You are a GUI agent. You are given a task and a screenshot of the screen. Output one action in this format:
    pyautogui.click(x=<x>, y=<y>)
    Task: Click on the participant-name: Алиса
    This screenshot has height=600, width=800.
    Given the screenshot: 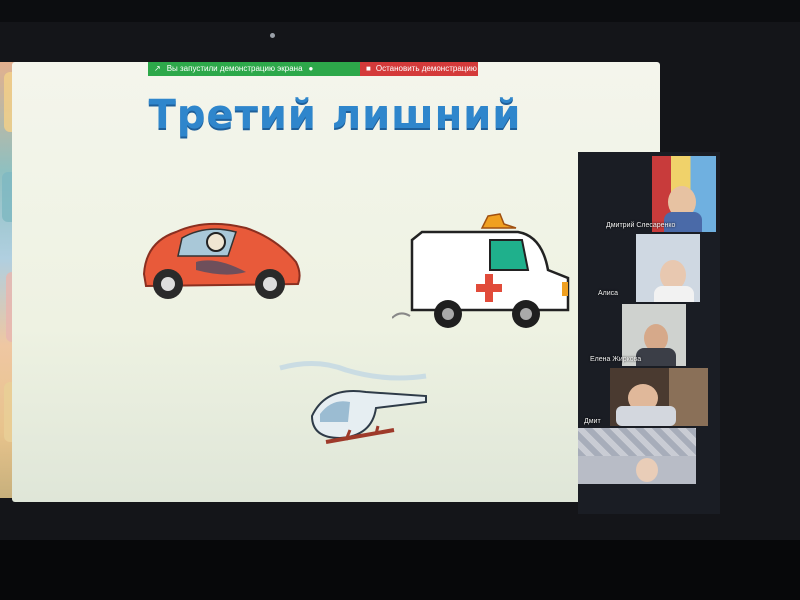 What is the action you would take?
    pyautogui.click(x=608, y=293)
    